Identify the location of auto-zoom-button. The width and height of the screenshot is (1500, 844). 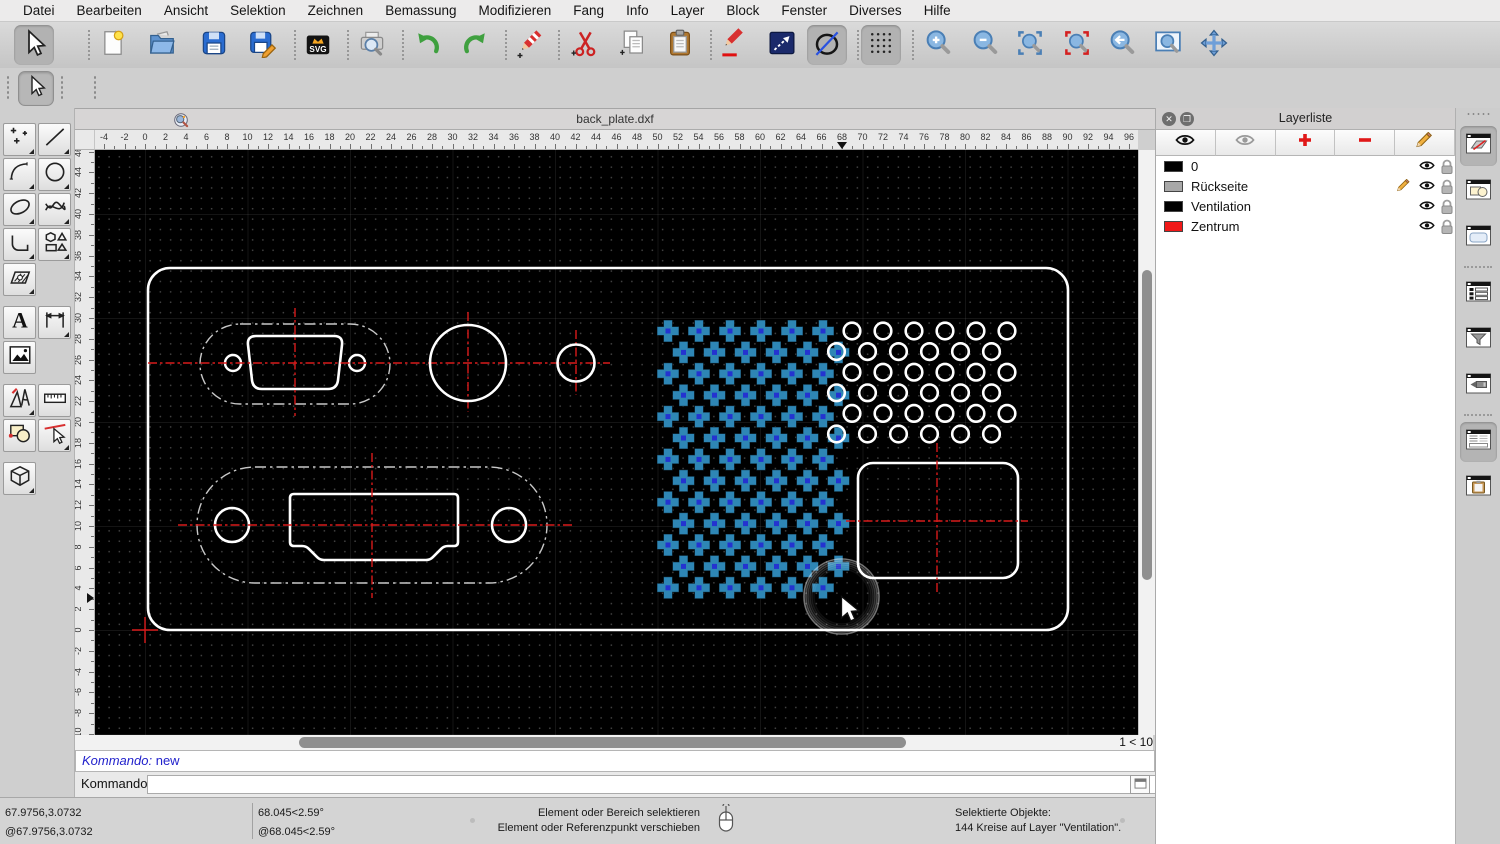
(1030, 45).